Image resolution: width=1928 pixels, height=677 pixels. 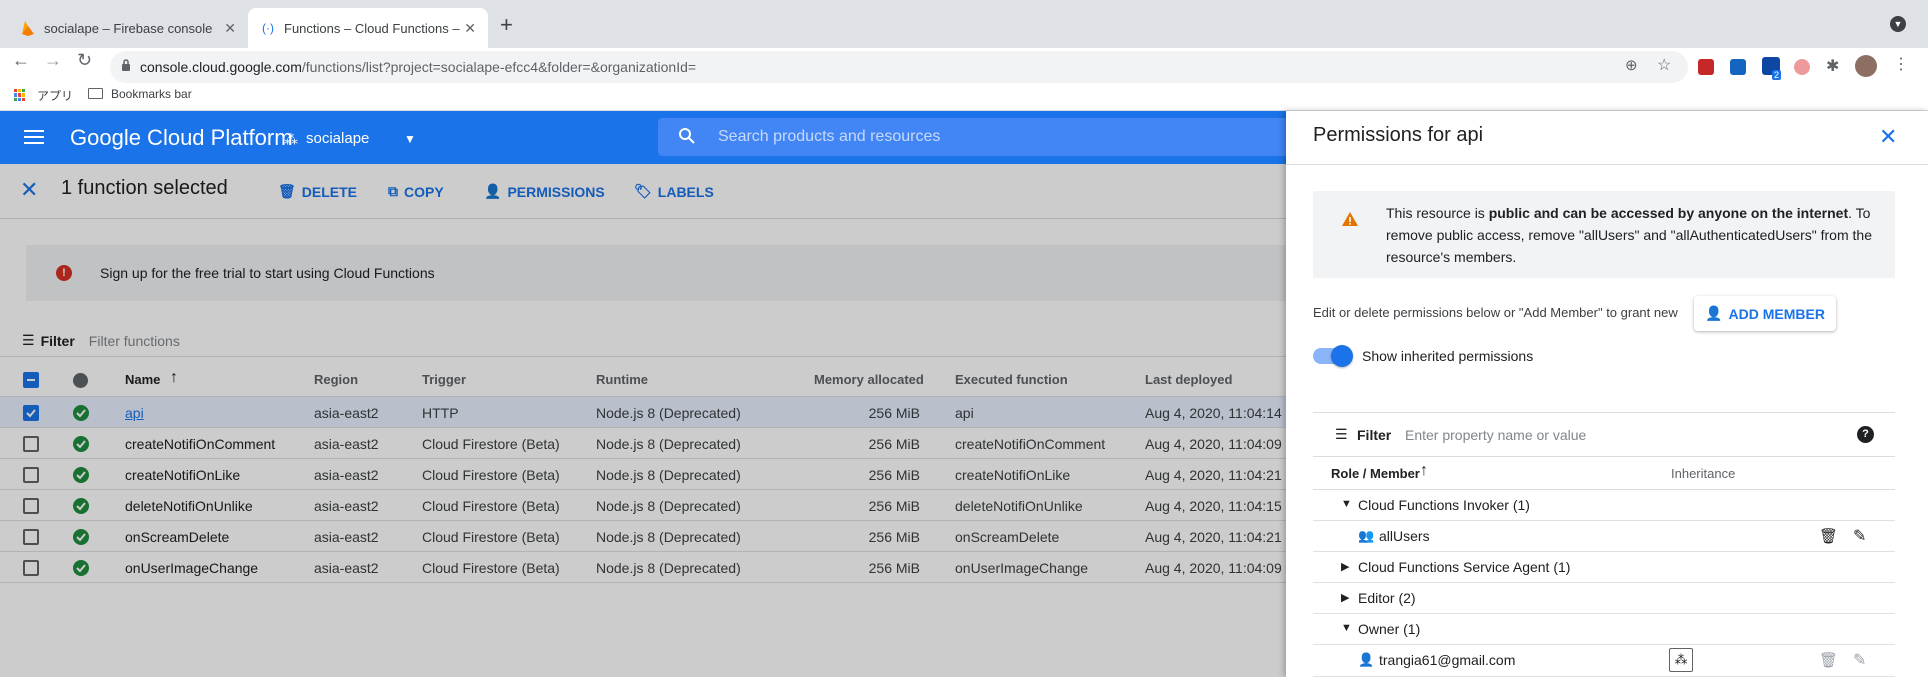 I want to click on apps-bookmark: アプリ, so click(x=55, y=95).